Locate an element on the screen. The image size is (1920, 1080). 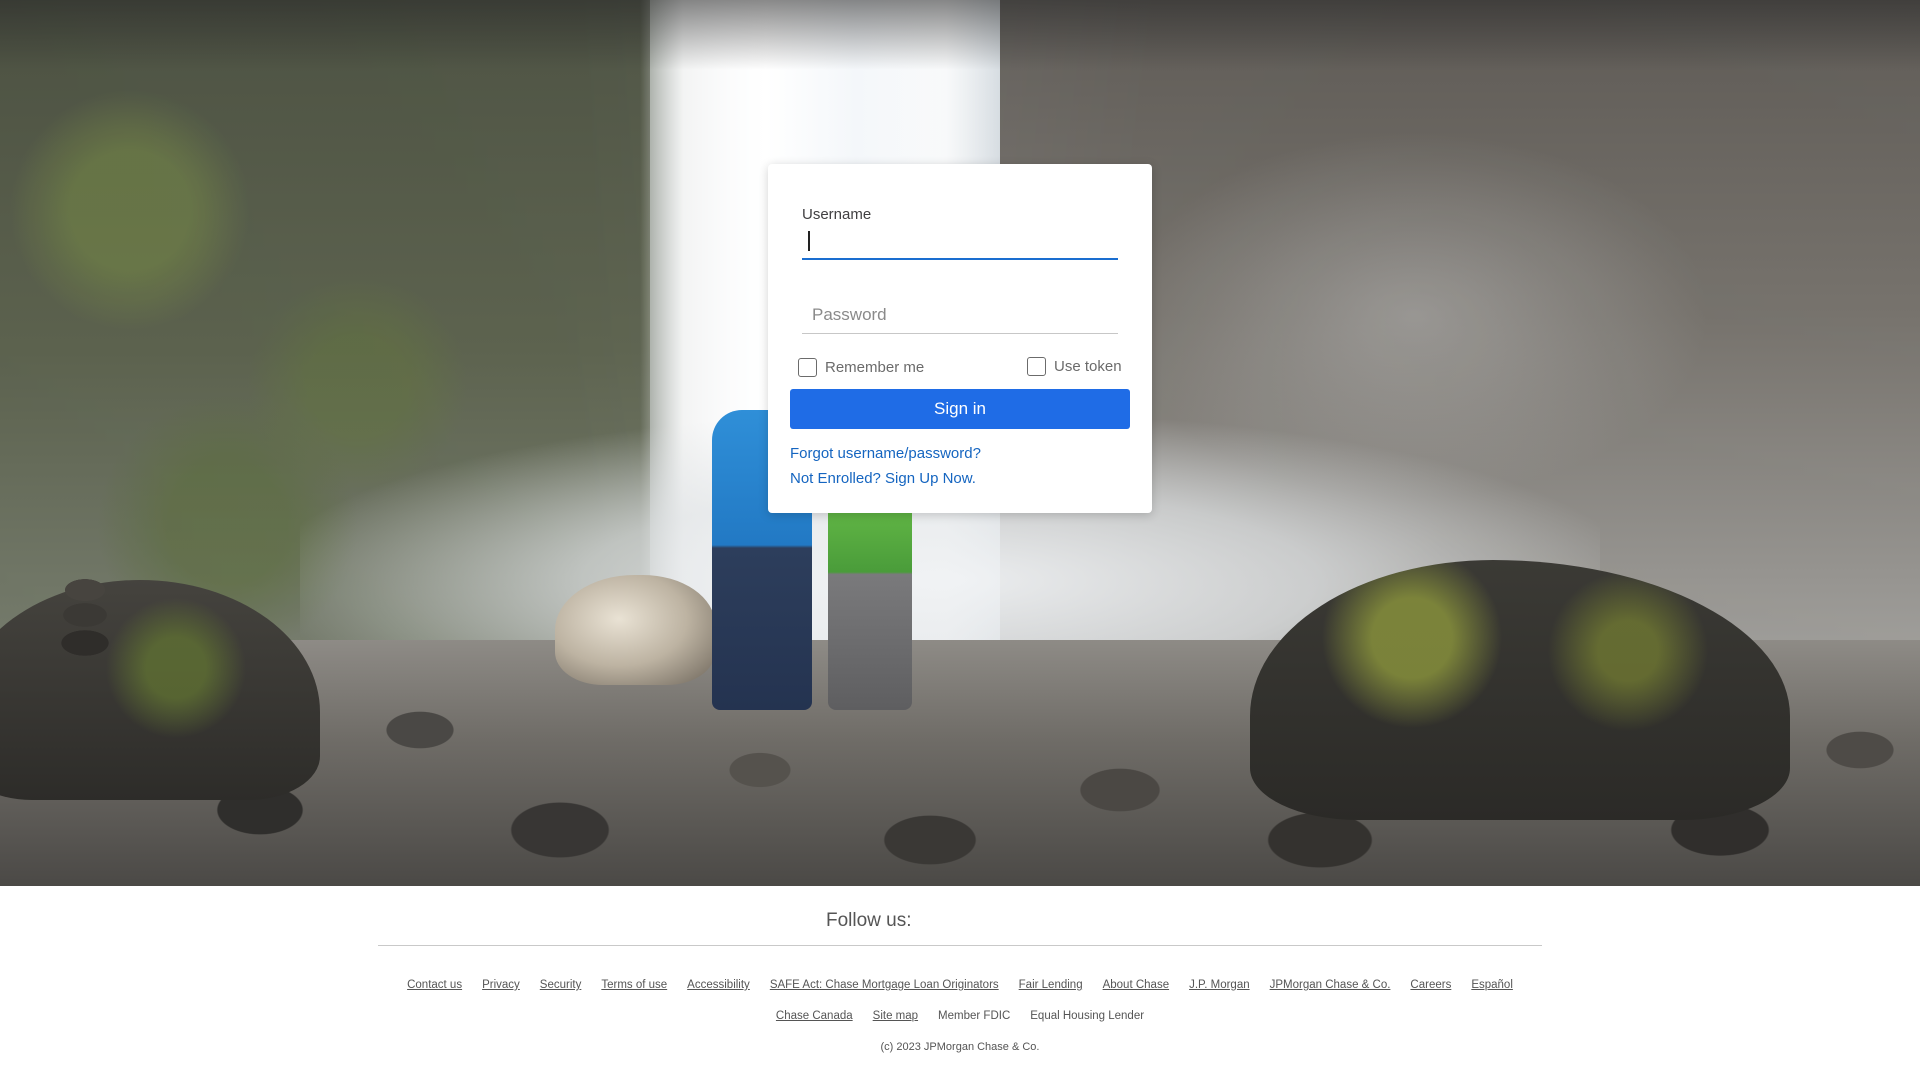
footer-link-contact-us: Contact us is located at coordinates (434, 985).